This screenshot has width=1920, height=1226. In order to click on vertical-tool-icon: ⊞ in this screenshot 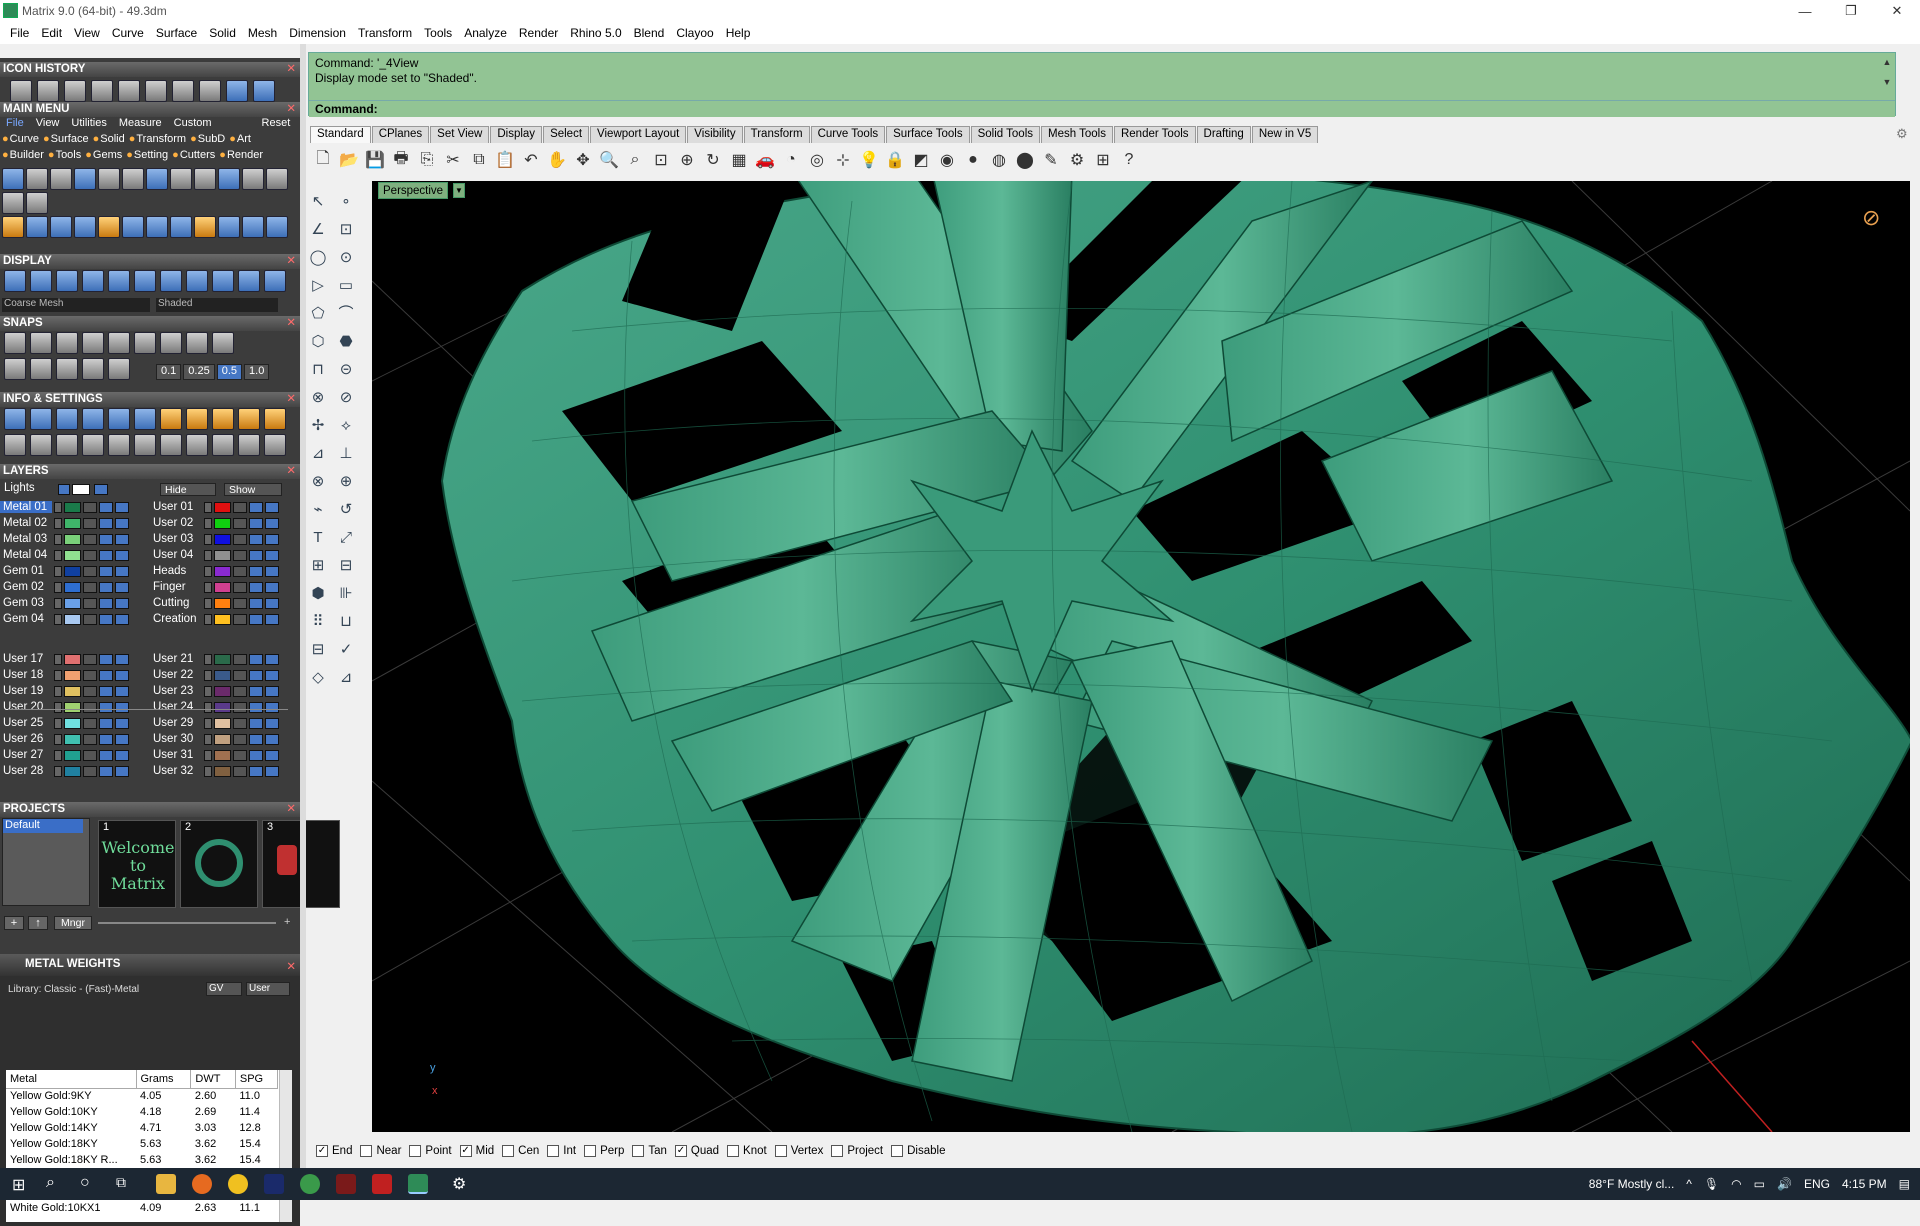, I will do `click(318, 566)`.